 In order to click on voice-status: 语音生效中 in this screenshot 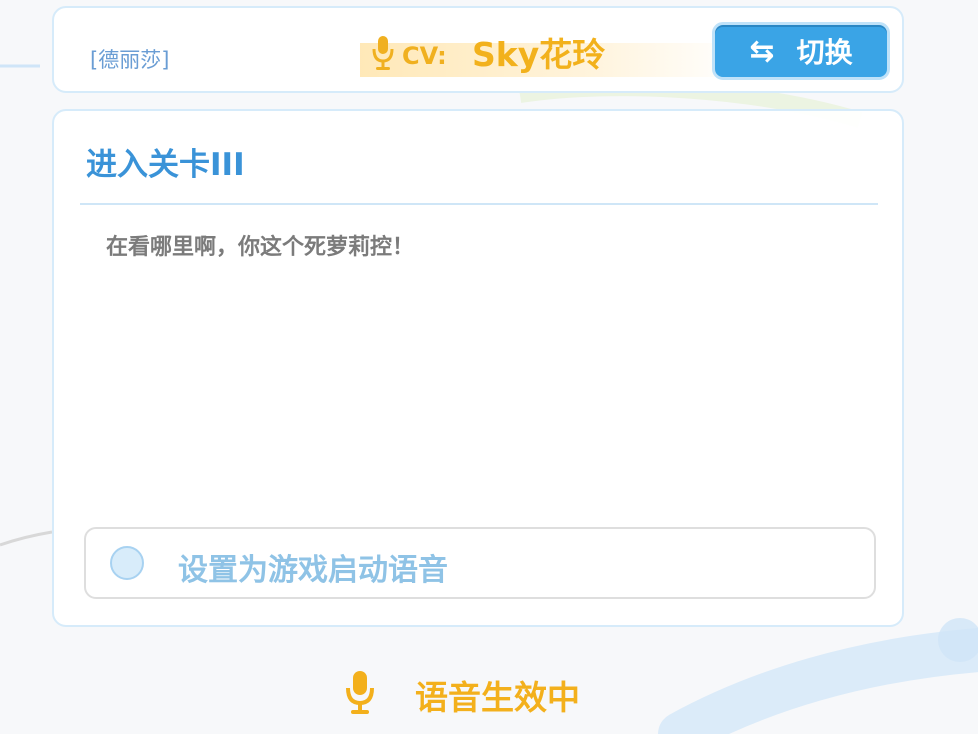, I will do `click(462, 695)`.